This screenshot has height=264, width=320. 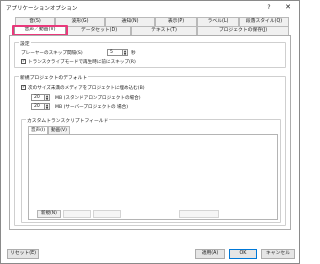 What do you see at coordinates (42, 9) in the screenshot?
I see `window-title: アプリケーションオプション` at bounding box center [42, 9].